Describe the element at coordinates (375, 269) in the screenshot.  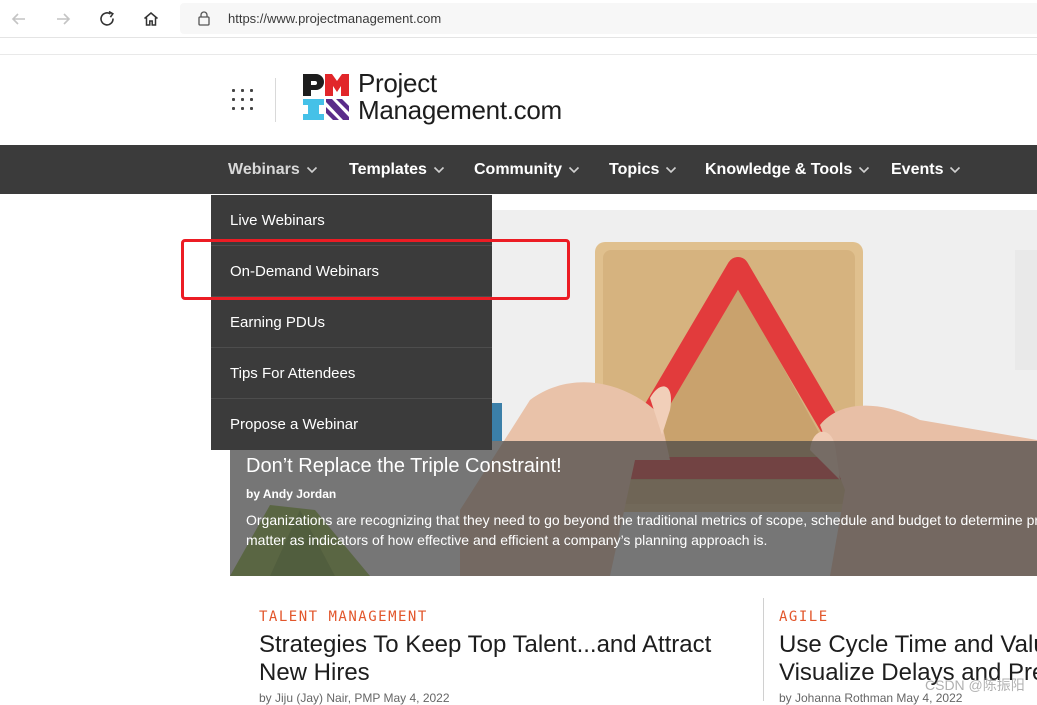
I see `annotation-highlight-box` at that location.